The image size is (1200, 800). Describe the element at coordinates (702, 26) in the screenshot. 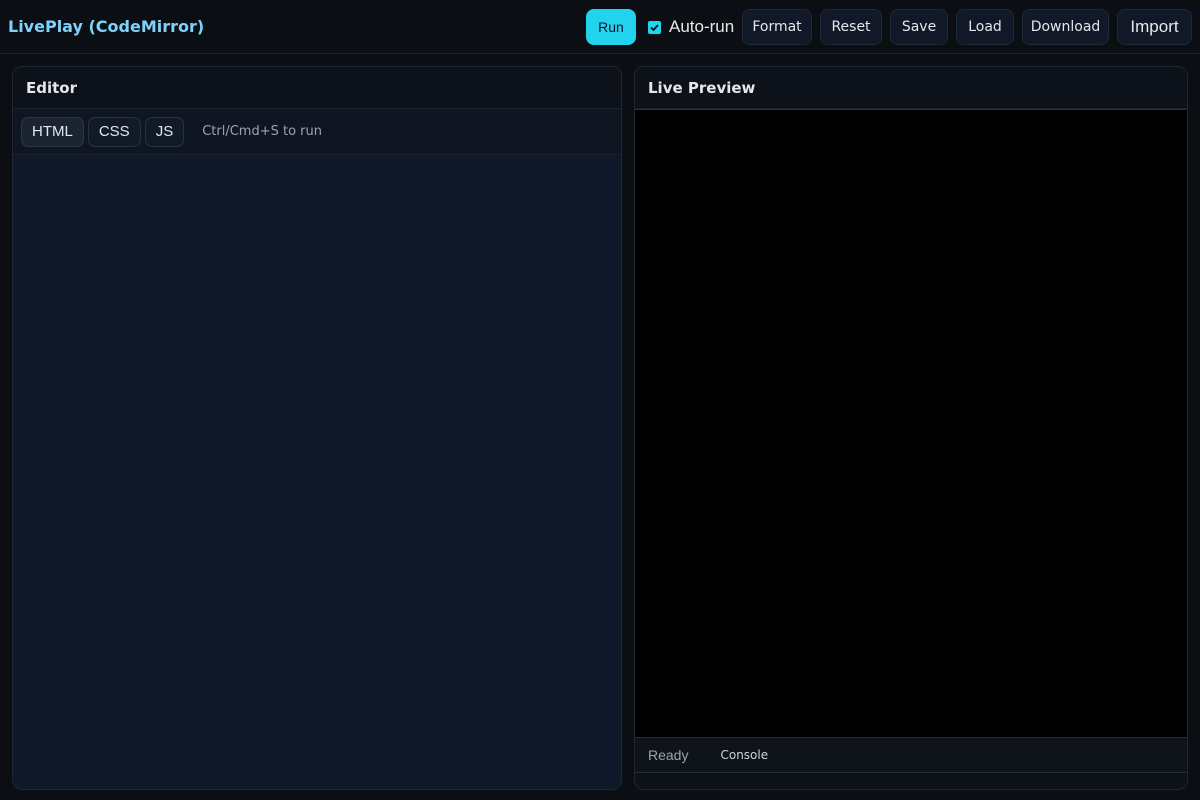

I see `autorun-label: Auto-run` at that location.